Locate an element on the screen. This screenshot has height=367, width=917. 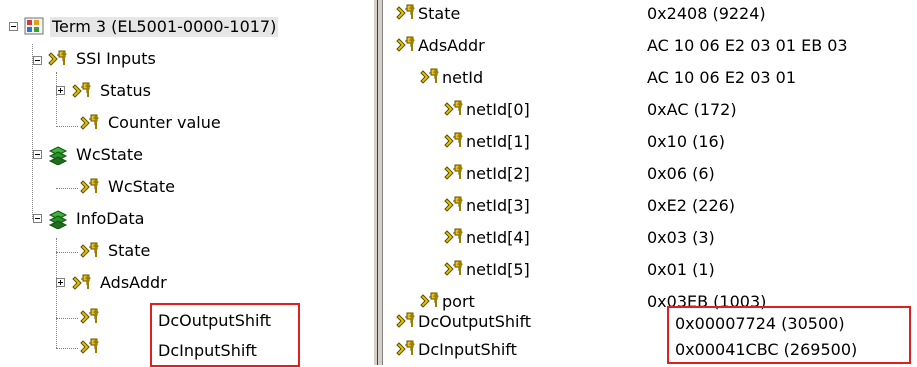
property-row-adsaddr: AdsAddr is located at coordinates (440, 45).